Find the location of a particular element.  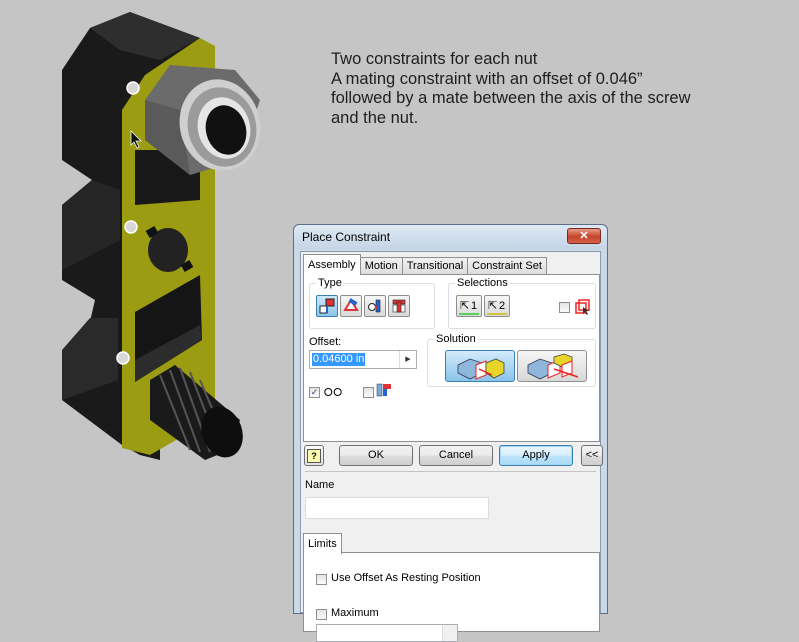

tab-motion: Motion is located at coordinates (381, 266).